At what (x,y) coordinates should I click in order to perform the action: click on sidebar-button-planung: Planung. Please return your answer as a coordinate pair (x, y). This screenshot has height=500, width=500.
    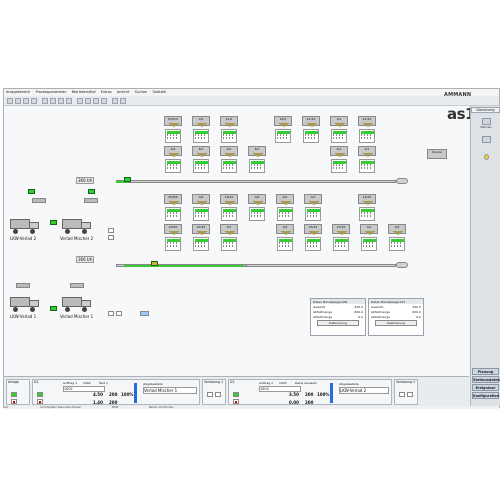
    Looking at the image, I should click on (485, 371).